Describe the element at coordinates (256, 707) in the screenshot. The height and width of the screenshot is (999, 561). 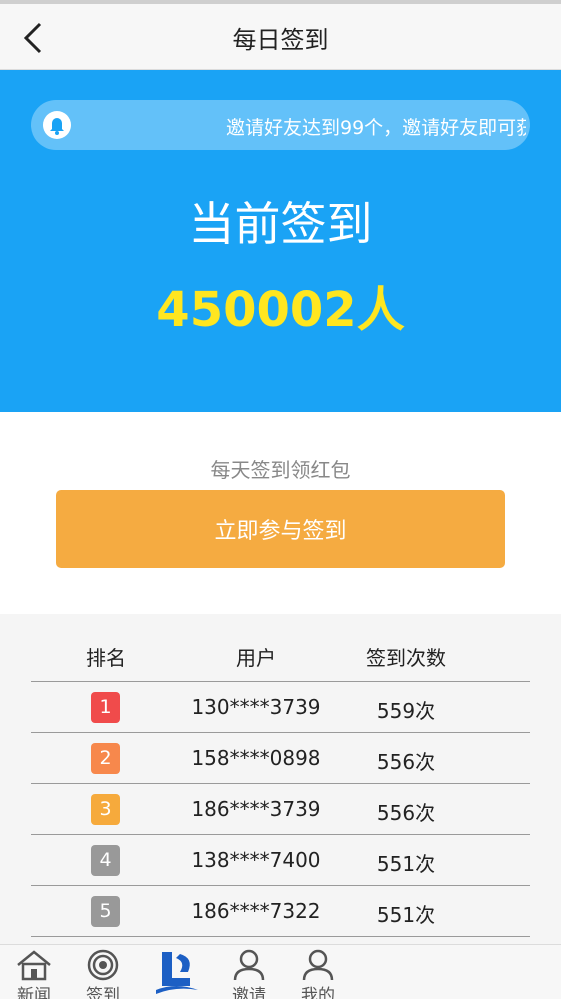
I see `row-user: 130****3739` at that location.